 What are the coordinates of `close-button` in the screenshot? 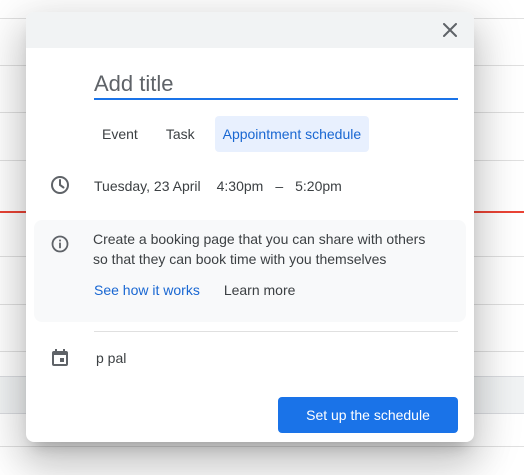 It's located at (450, 30).